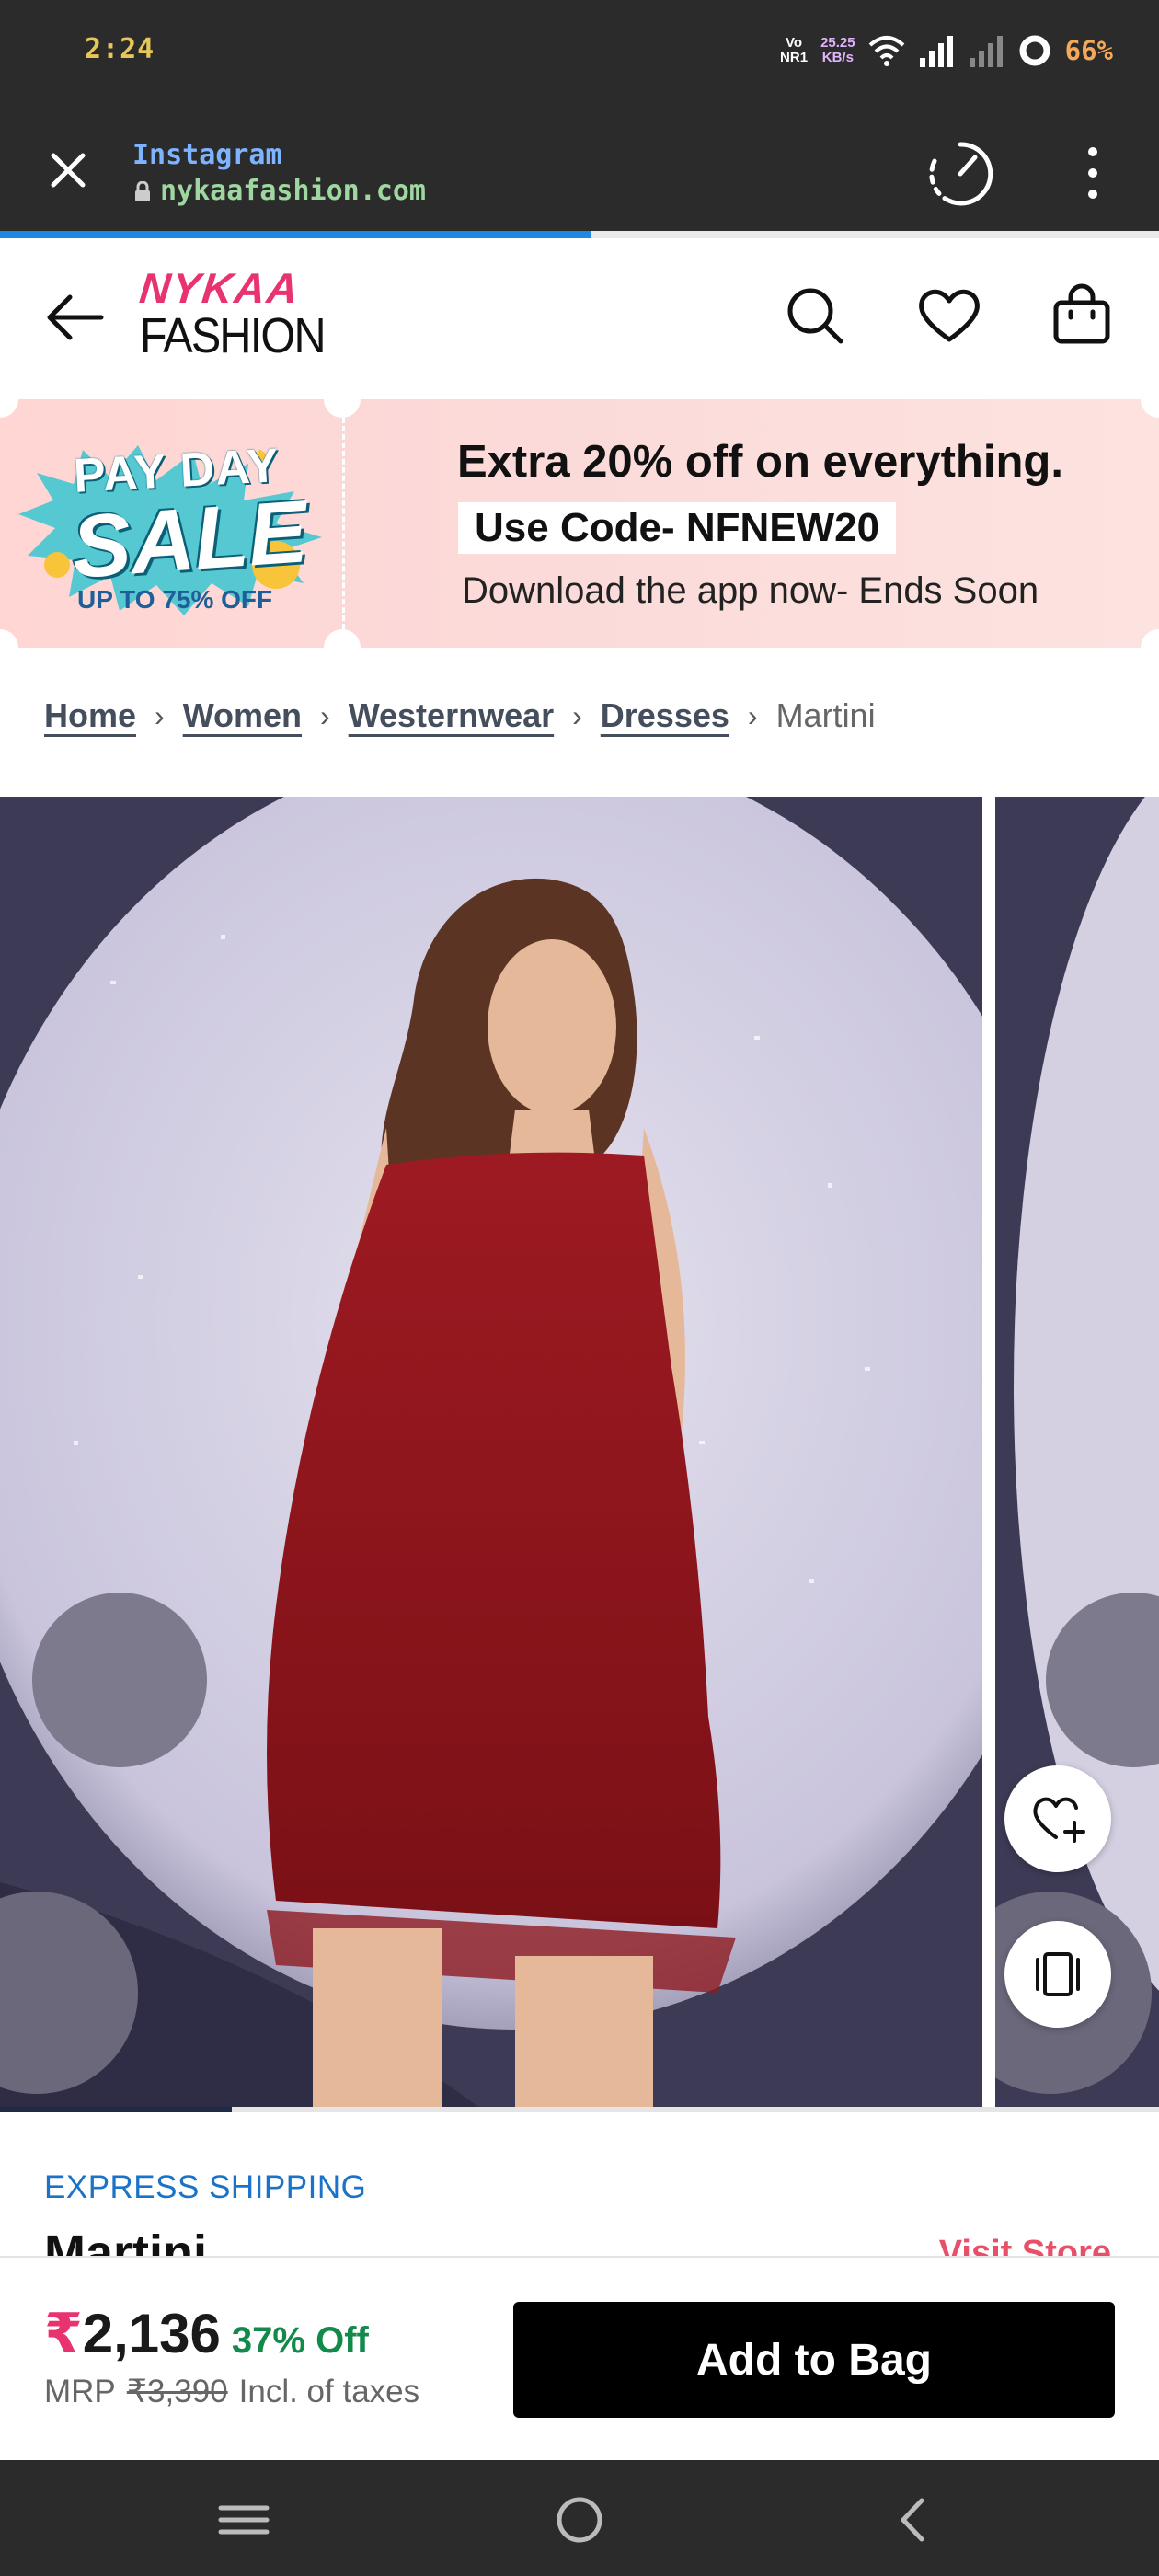  What do you see at coordinates (342, 638) in the screenshot?
I see `banner-notch-bottom` at bounding box center [342, 638].